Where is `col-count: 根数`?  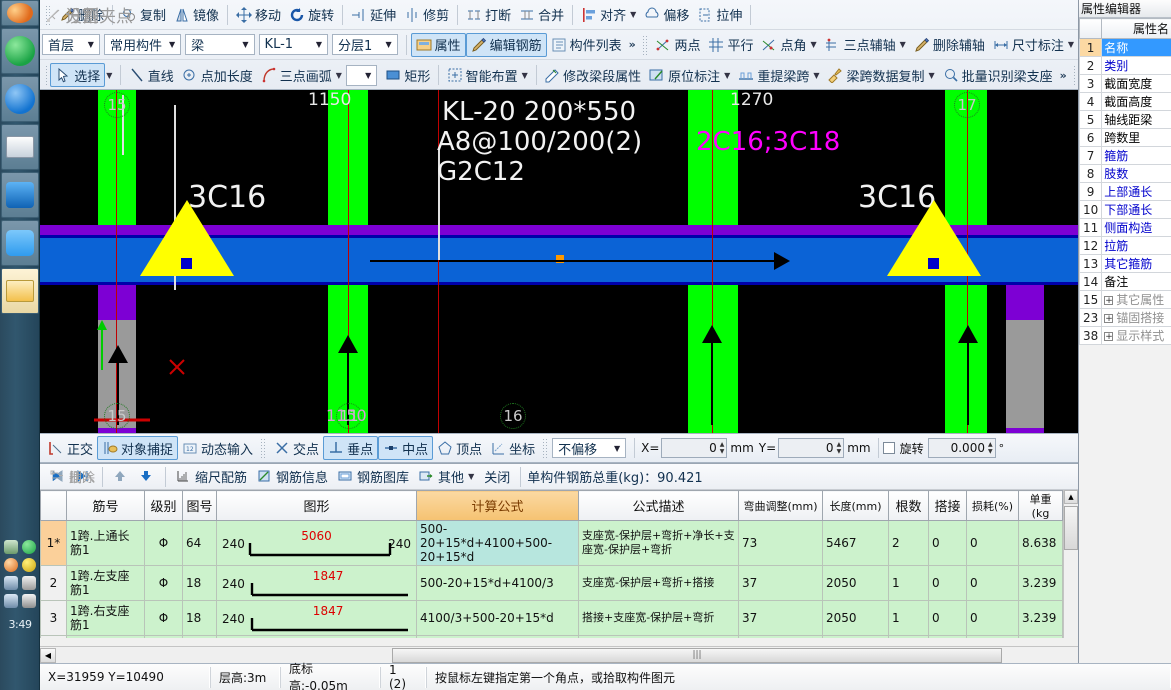 col-count: 根数 is located at coordinates (908, 505).